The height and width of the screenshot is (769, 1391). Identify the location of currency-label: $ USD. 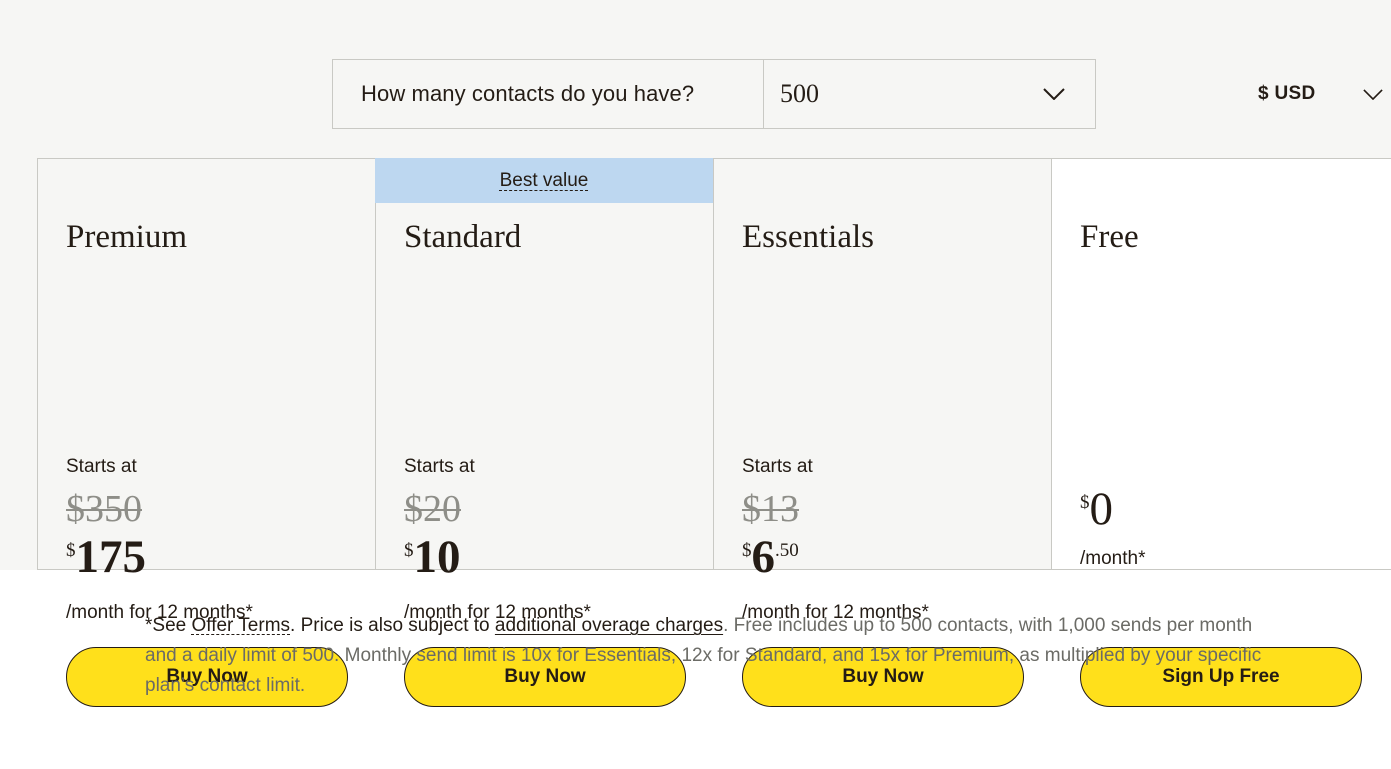
(1287, 93).